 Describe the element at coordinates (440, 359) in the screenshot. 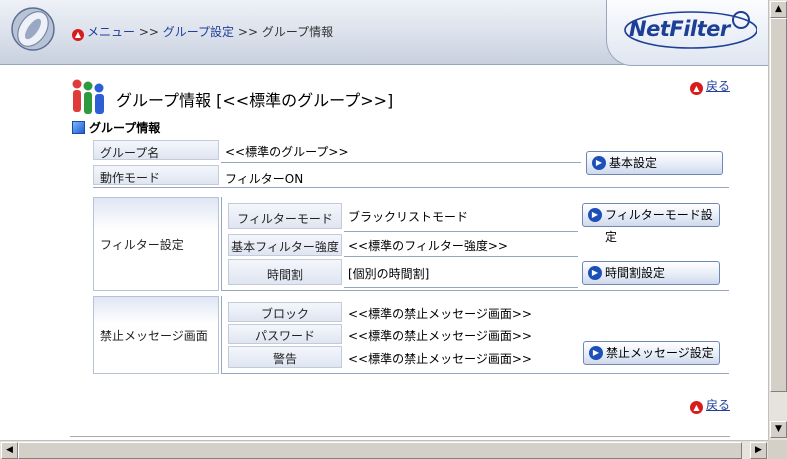

I see `warning-value: <<標準の禁止メッセージ画面>>` at that location.